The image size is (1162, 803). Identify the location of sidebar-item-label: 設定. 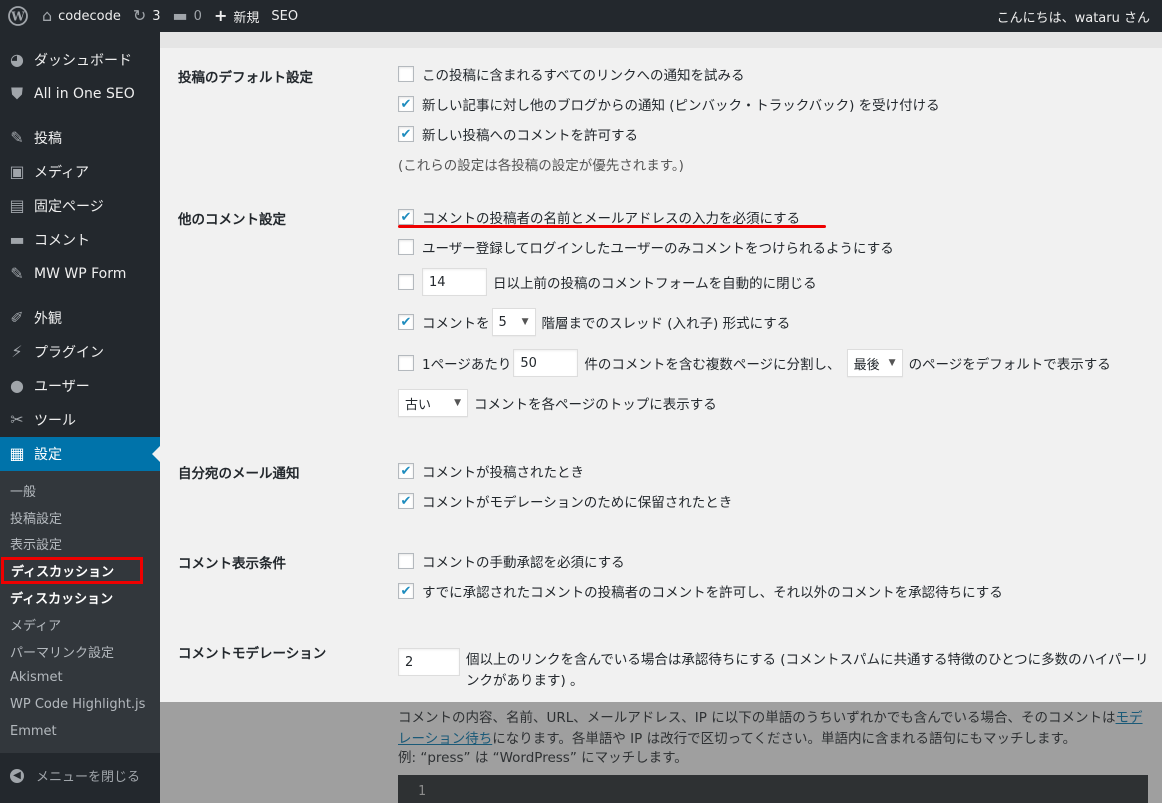
(48, 454).